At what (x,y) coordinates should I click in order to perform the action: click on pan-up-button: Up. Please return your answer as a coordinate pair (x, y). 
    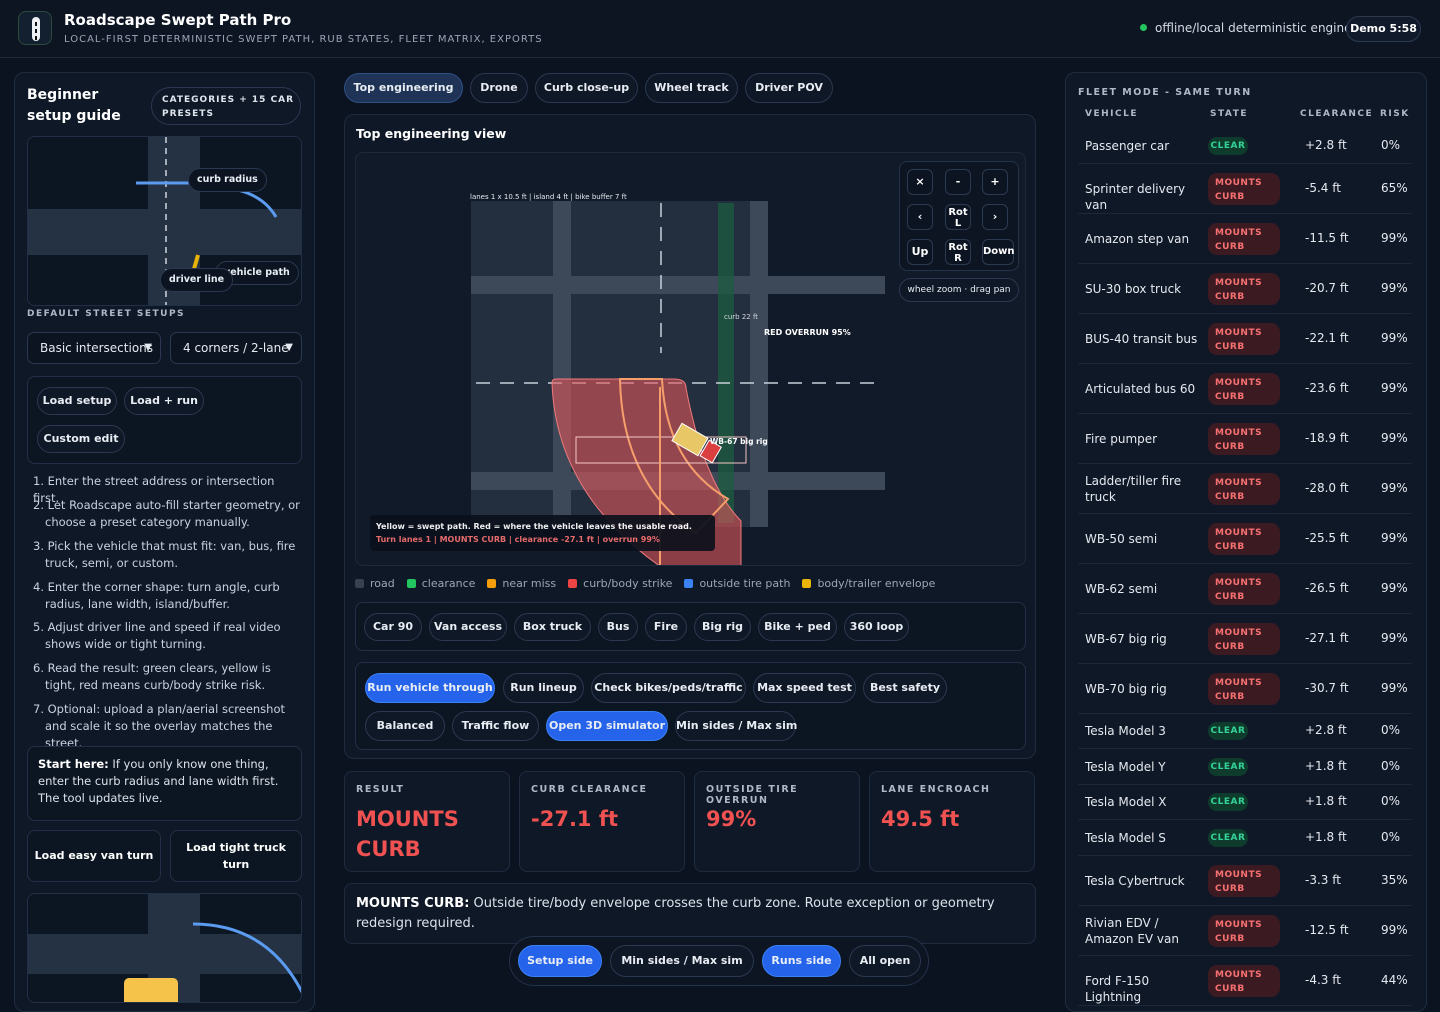
    Looking at the image, I should click on (920, 252).